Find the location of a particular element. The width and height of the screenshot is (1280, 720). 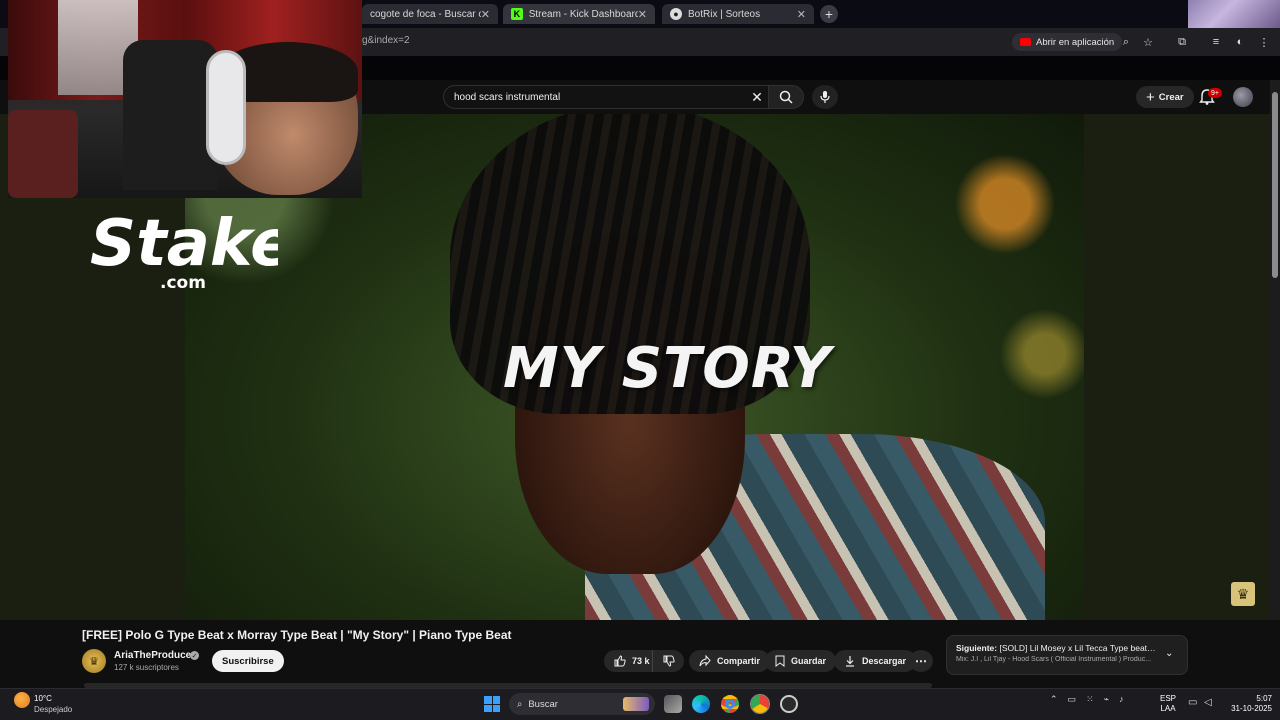

obs-icon is located at coordinates (789, 704).